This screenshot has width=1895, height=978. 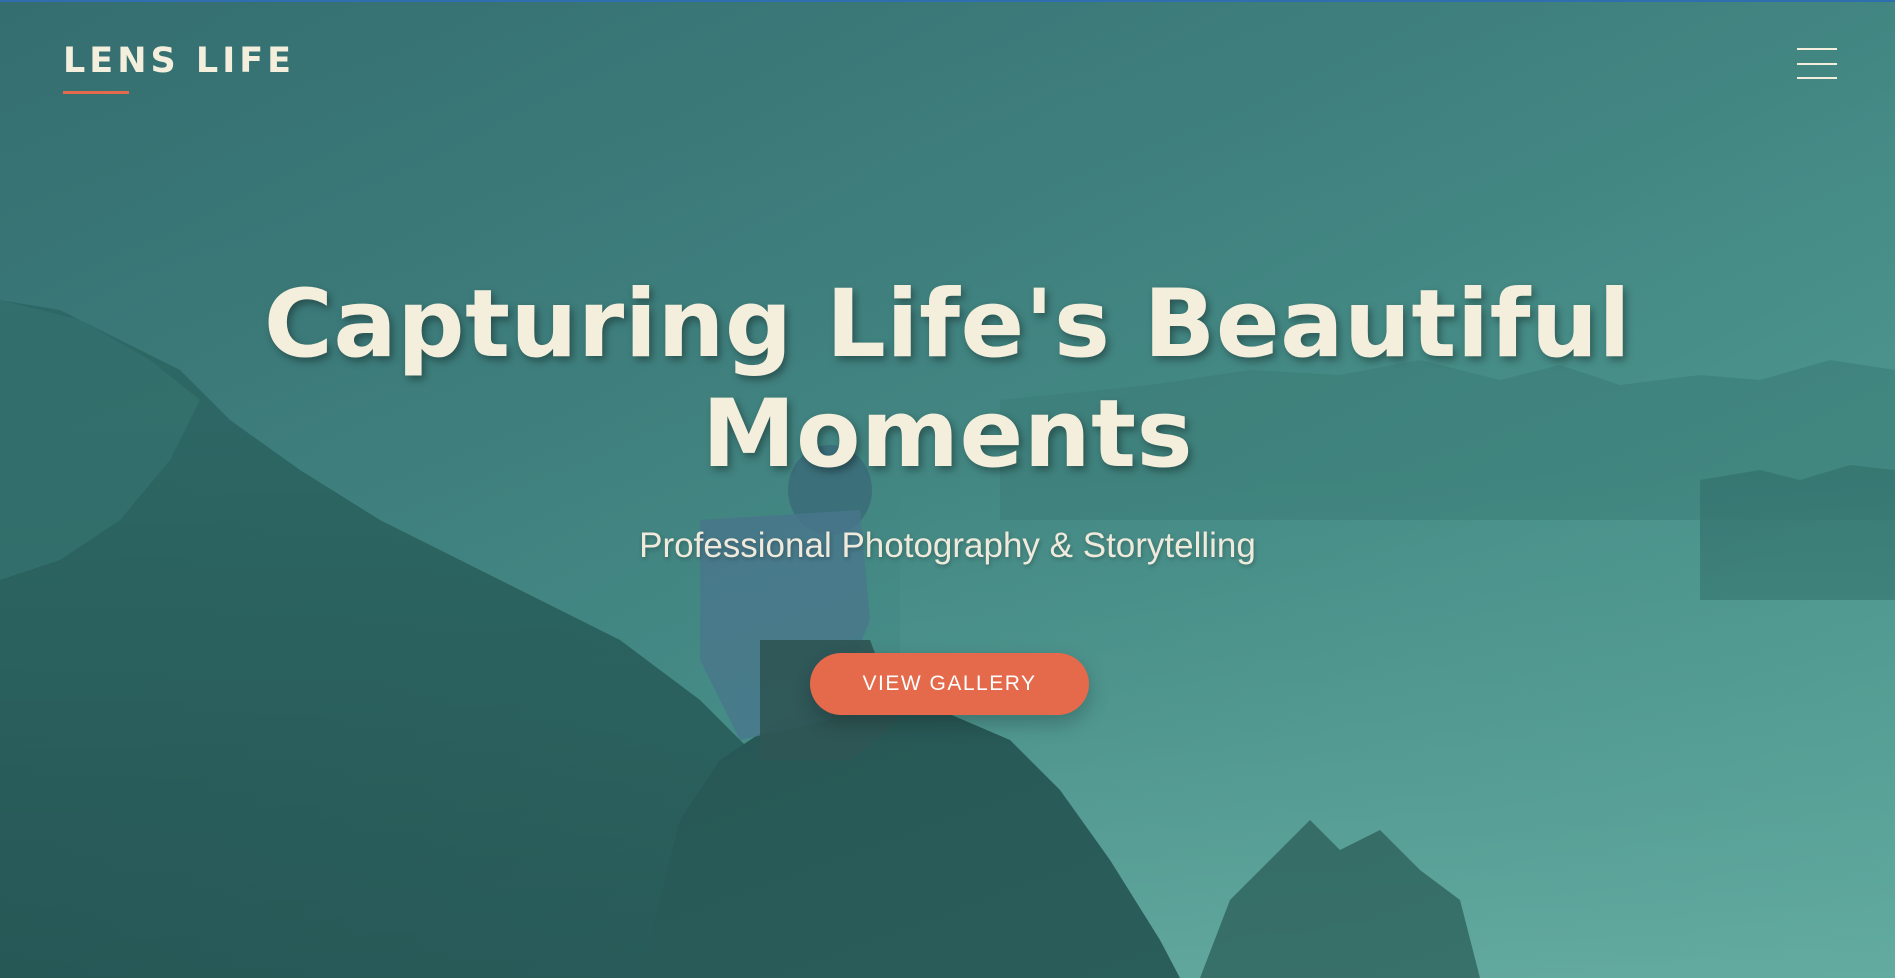 What do you see at coordinates (949, 684) in the screenshot?
I see `view-gallery-button: VIEW GALLERY` at bounding box center [949, 684].